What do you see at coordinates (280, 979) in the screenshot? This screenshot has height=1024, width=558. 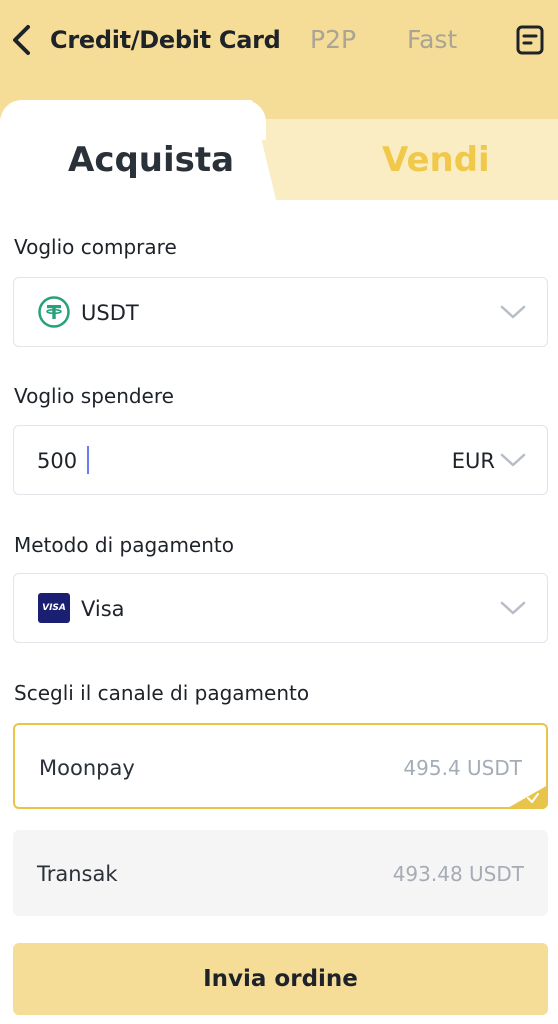 I see `submit-order-button: Invia ordine` at bounding box center [280, 979].